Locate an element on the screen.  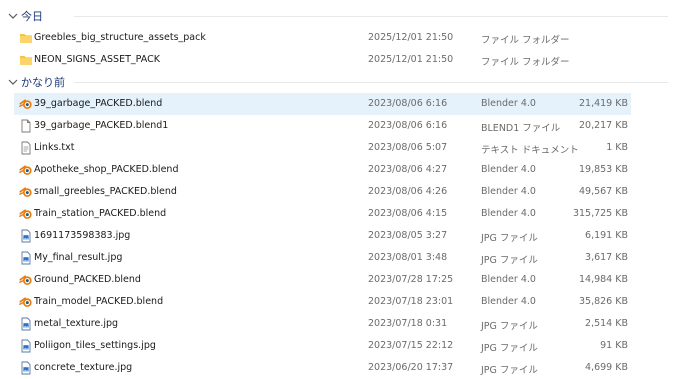
file-date: 2023/08/05 3:27 is located at coordinates (408, 235).